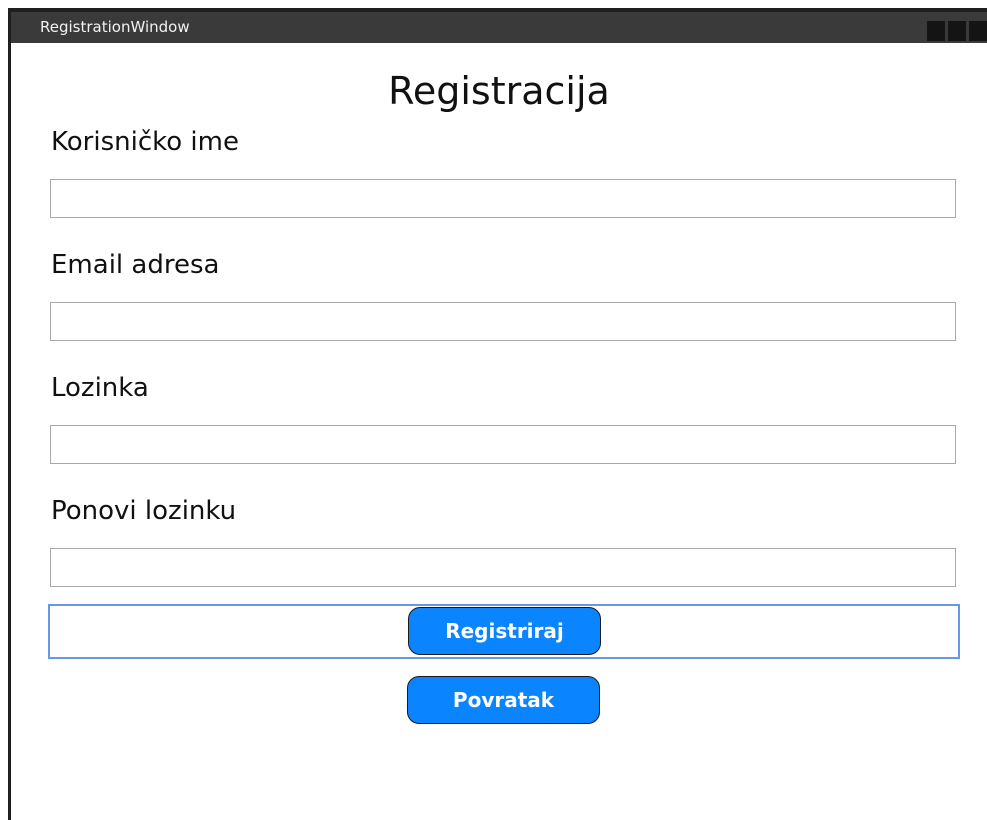  I want to click on close-button, so click(978, 31).